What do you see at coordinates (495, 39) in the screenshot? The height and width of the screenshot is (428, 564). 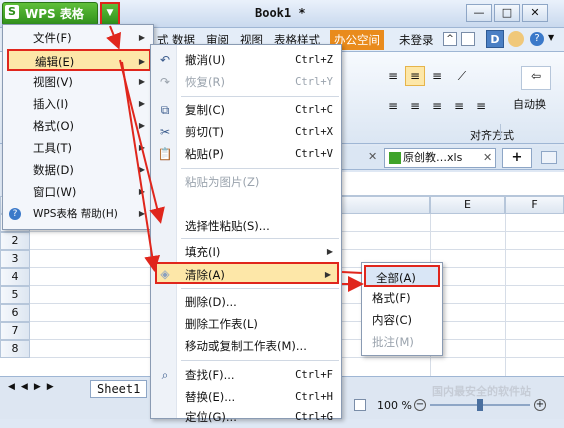 I see `docer-icon: D` at bounding box center [495, 39].